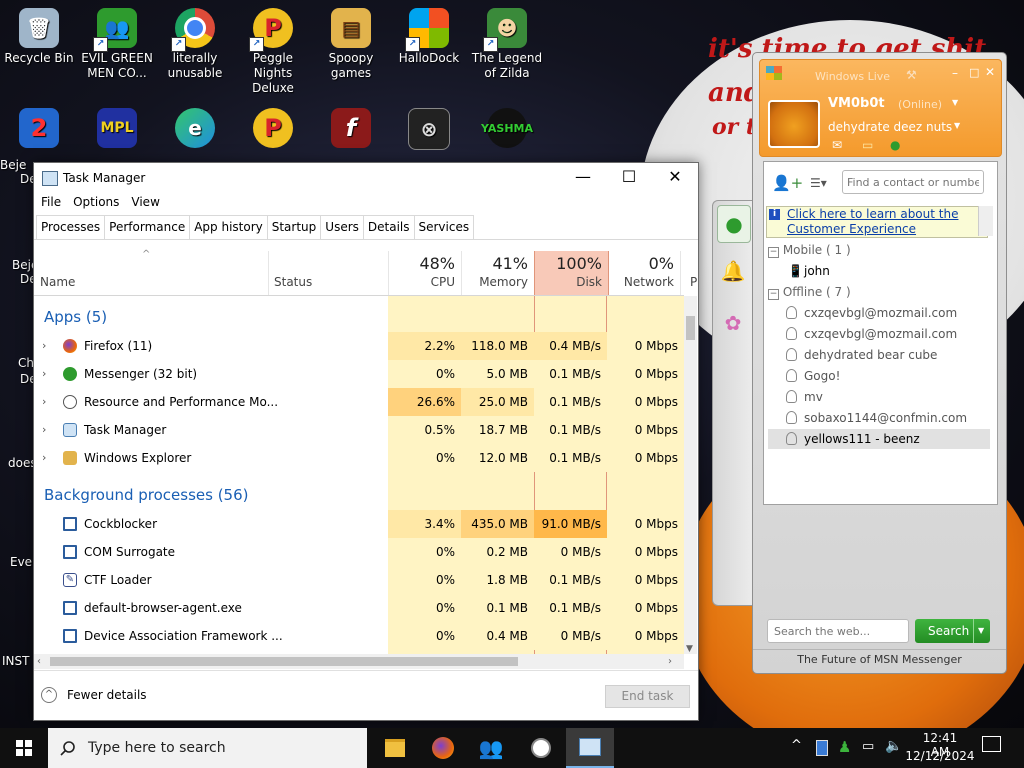 This screenshot has width=1024, height=768. I want to click on vertical-scrollbar: ▼, so click(690, 475).